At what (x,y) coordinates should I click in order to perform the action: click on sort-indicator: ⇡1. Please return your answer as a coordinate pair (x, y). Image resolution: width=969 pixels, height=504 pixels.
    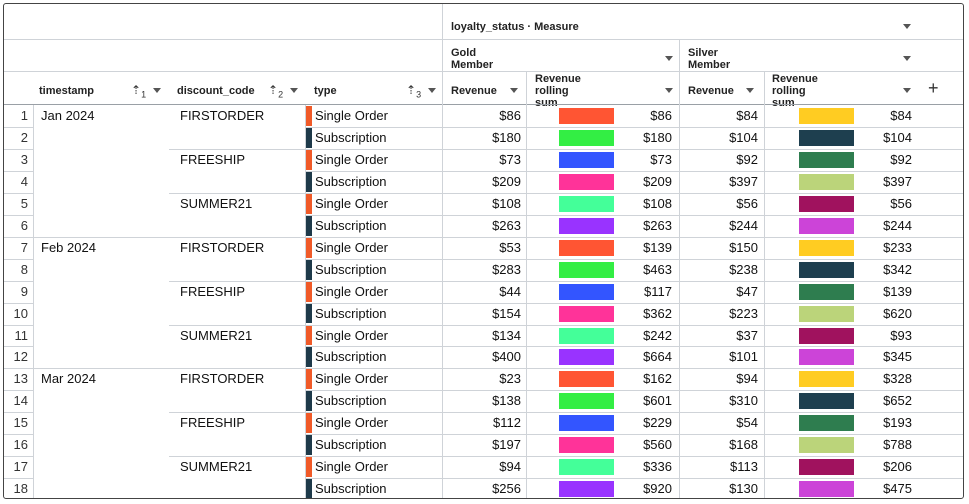
    Looking at the image, I should click on (138, 91).